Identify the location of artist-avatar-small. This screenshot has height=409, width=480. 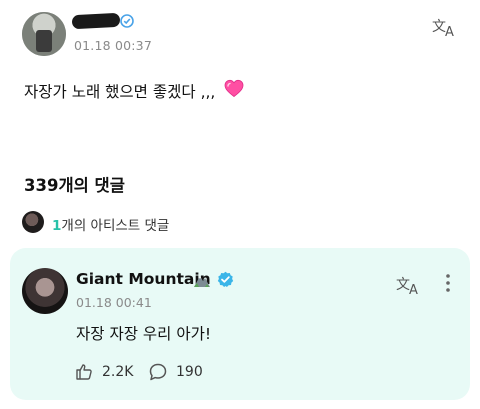
(33, 222).